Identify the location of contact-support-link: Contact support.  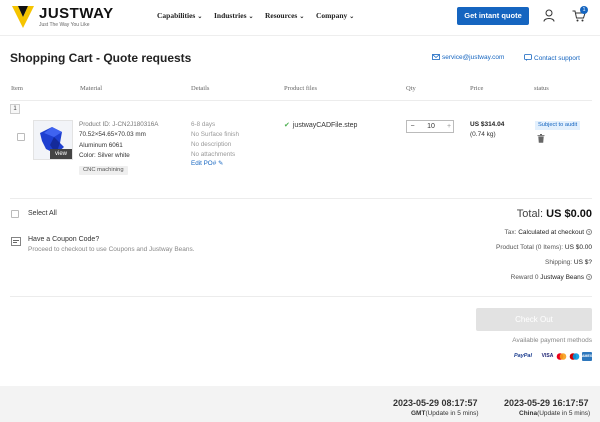
(552, 58).